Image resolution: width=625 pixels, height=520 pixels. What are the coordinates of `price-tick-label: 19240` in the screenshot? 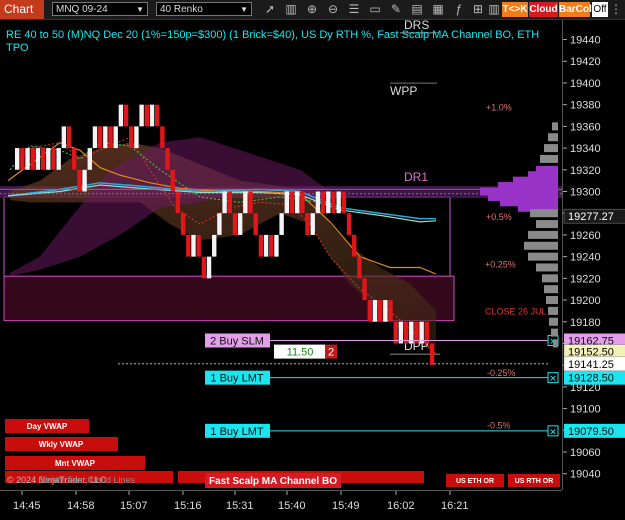 It's located at (585, 258).